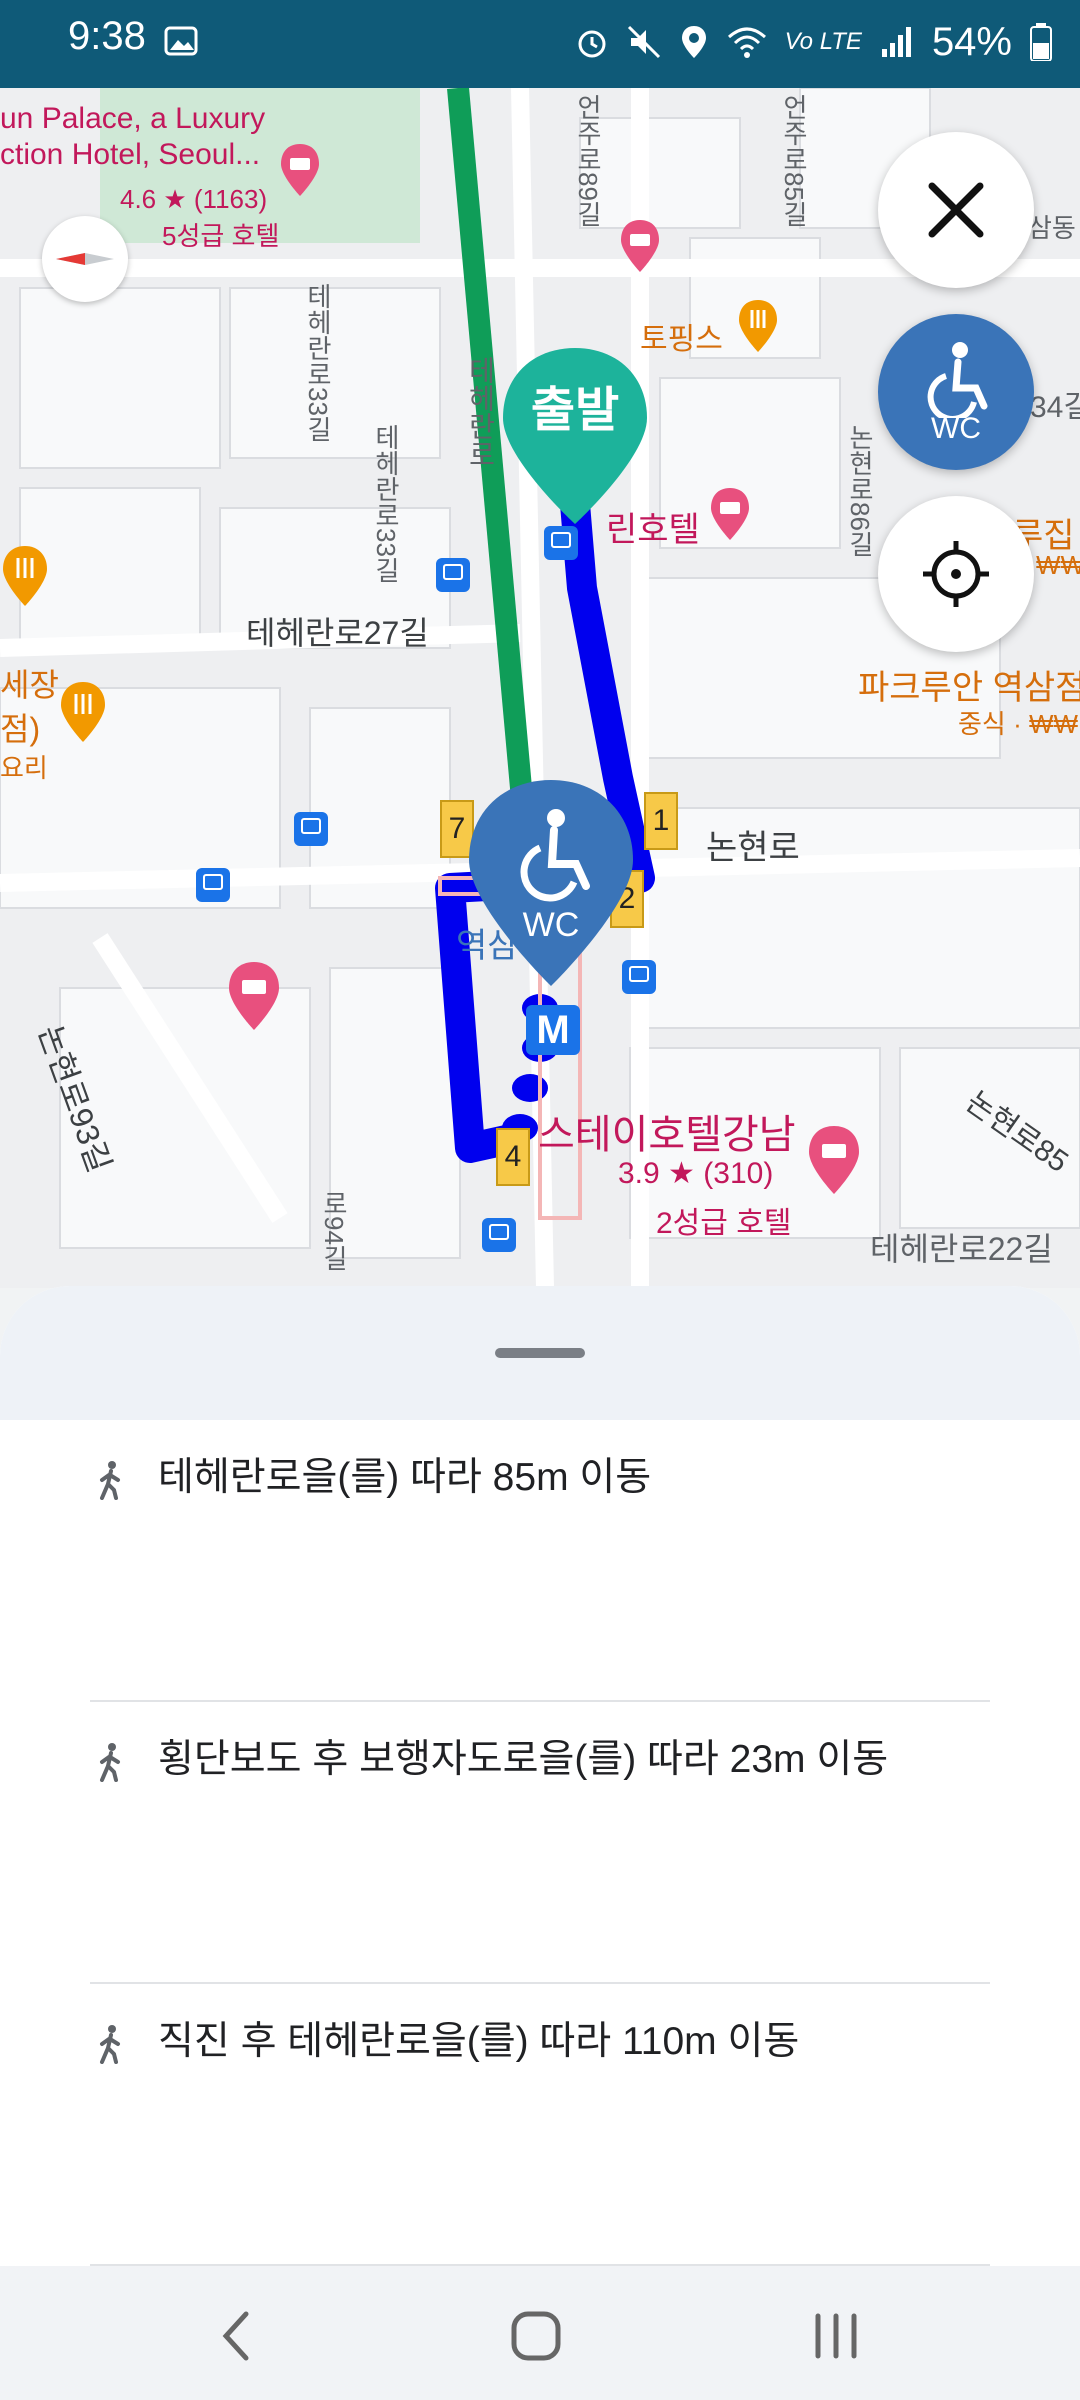 The width and height of the screenshot is (1080, 2400). I want to click on road-label: 논현로86길, so click(860, 490).